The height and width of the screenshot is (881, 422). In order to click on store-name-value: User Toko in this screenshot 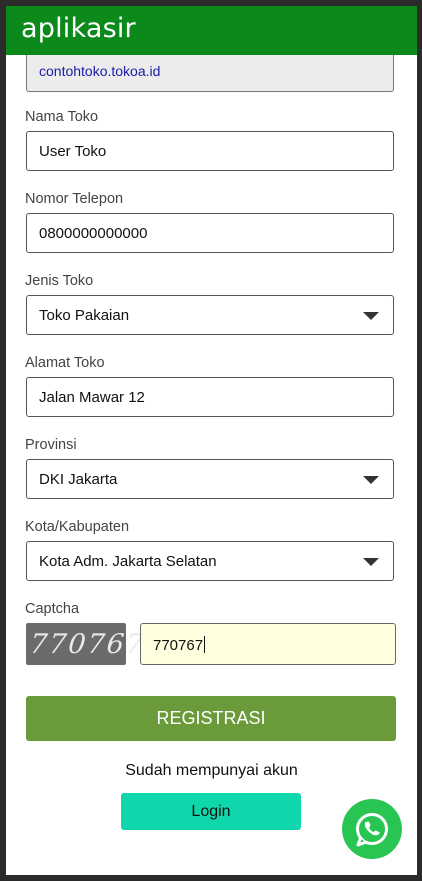, I will do `click(73, 151)`.